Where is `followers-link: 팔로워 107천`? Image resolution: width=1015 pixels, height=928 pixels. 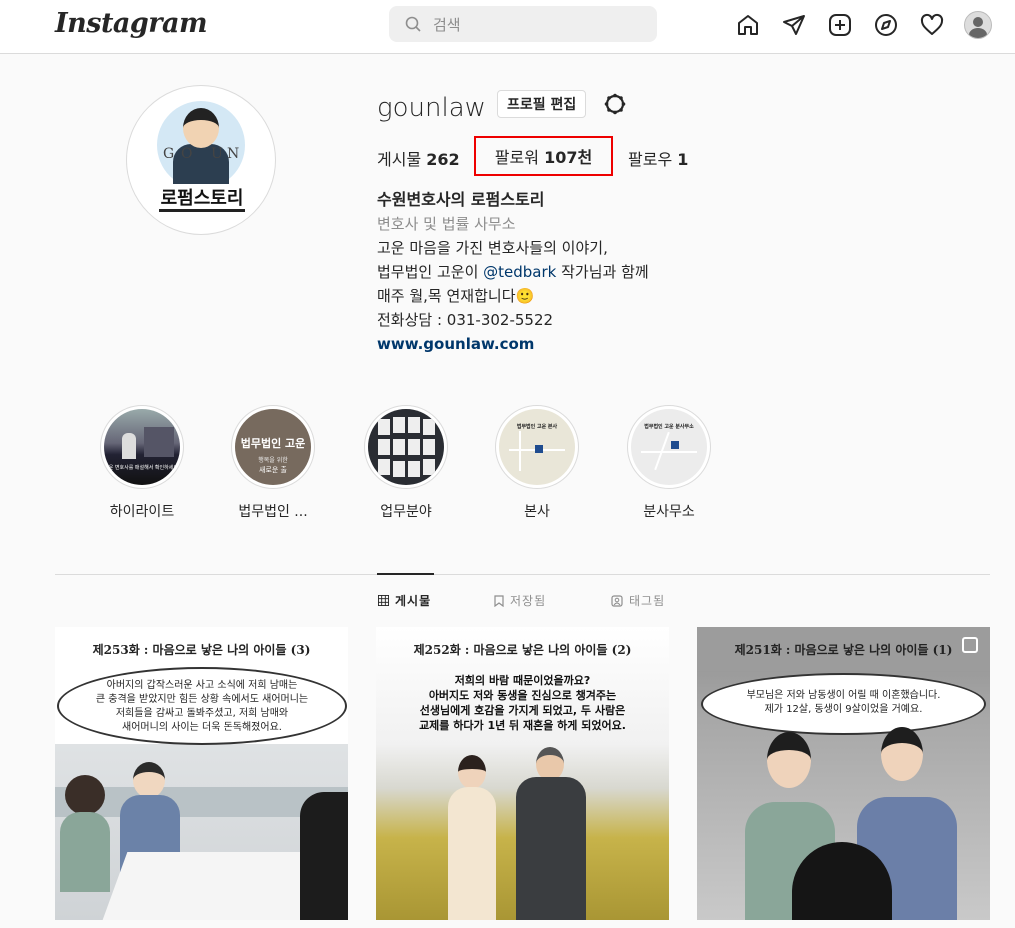
followers-link: 팔로워 107천 is located at coordinates (543, 156).